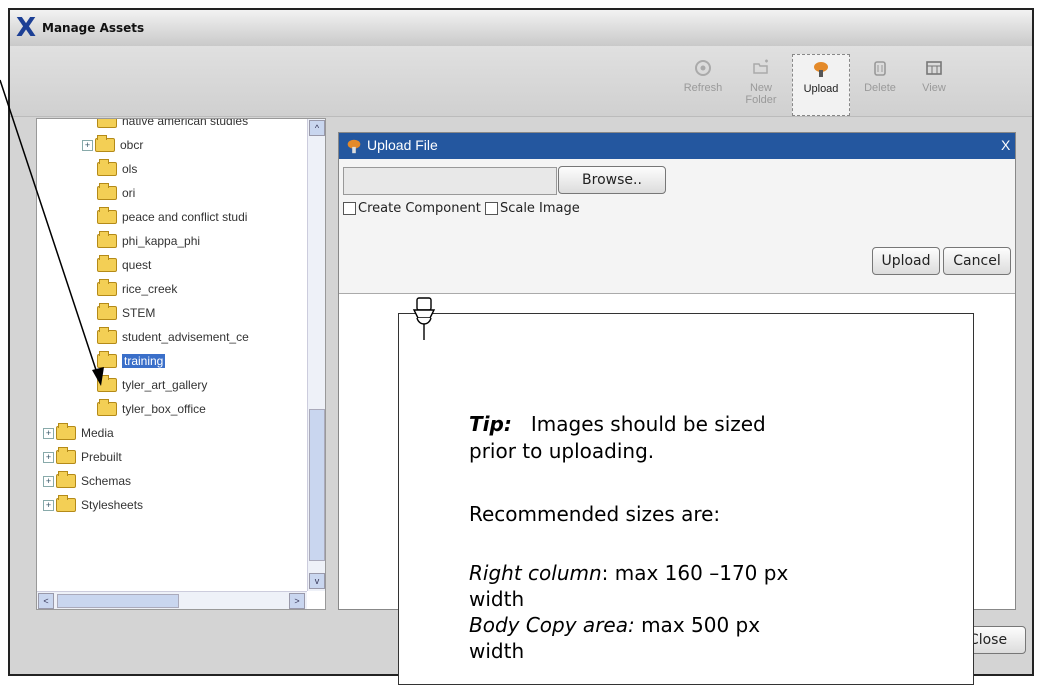 The image size is (1039, 685). What do you see at coordinates (695, 573) in the screenshot?
I see `right-column-value: : max 160 –170 px` at bounding box center [695, 573].